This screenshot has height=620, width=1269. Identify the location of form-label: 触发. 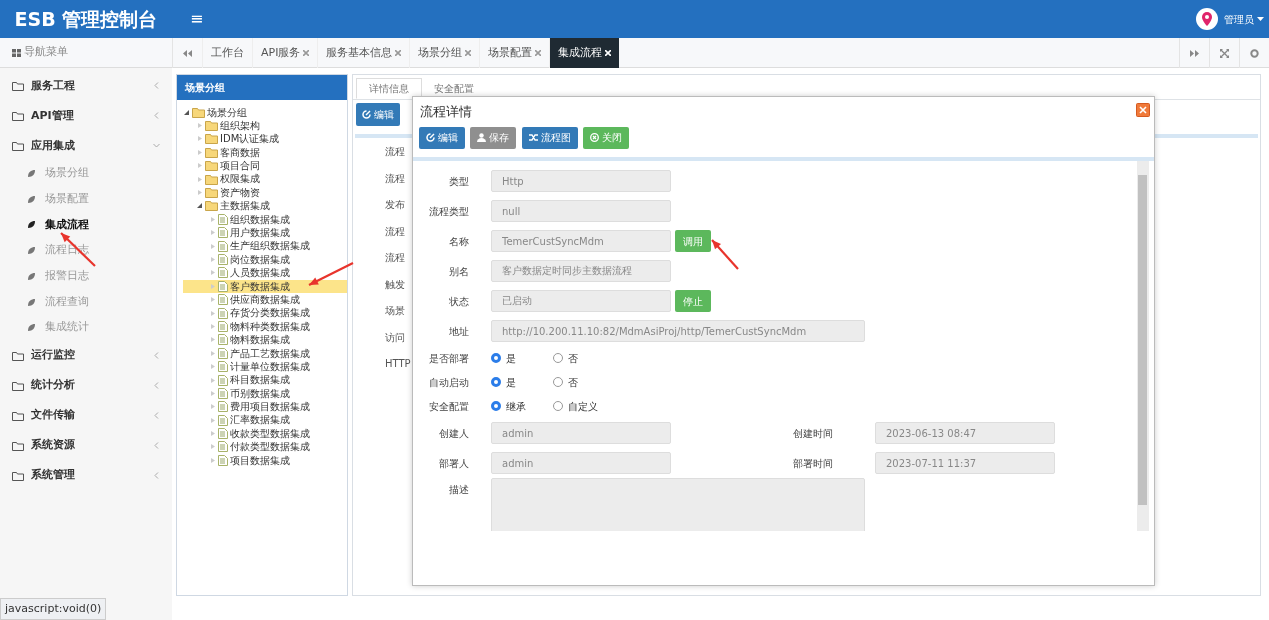
(395, 284).